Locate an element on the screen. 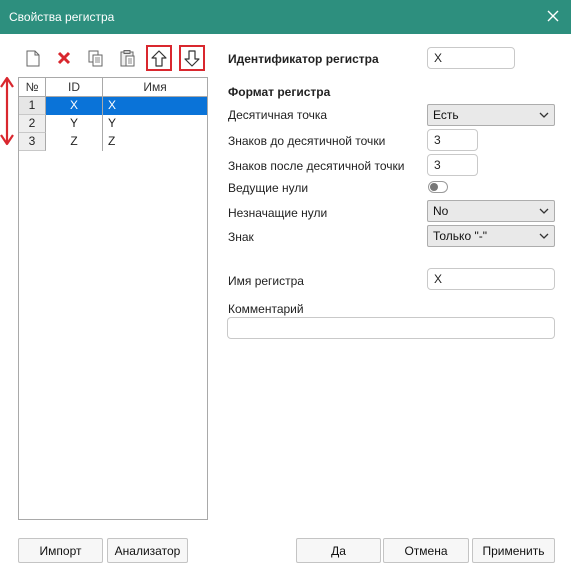  analyzer-button: Анализатор is located at coordinates (147, 550).